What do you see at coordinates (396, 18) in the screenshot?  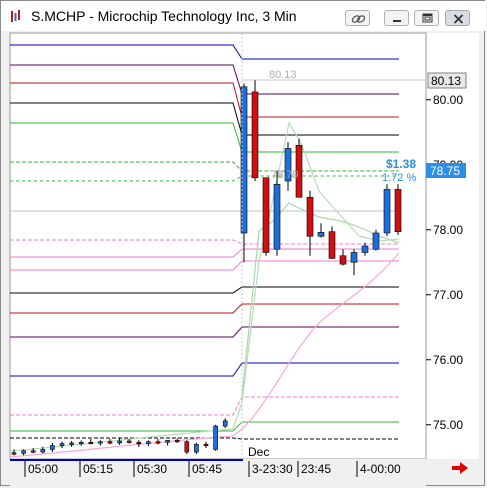 I see `minimize-button` at bounding box center [396, 18].